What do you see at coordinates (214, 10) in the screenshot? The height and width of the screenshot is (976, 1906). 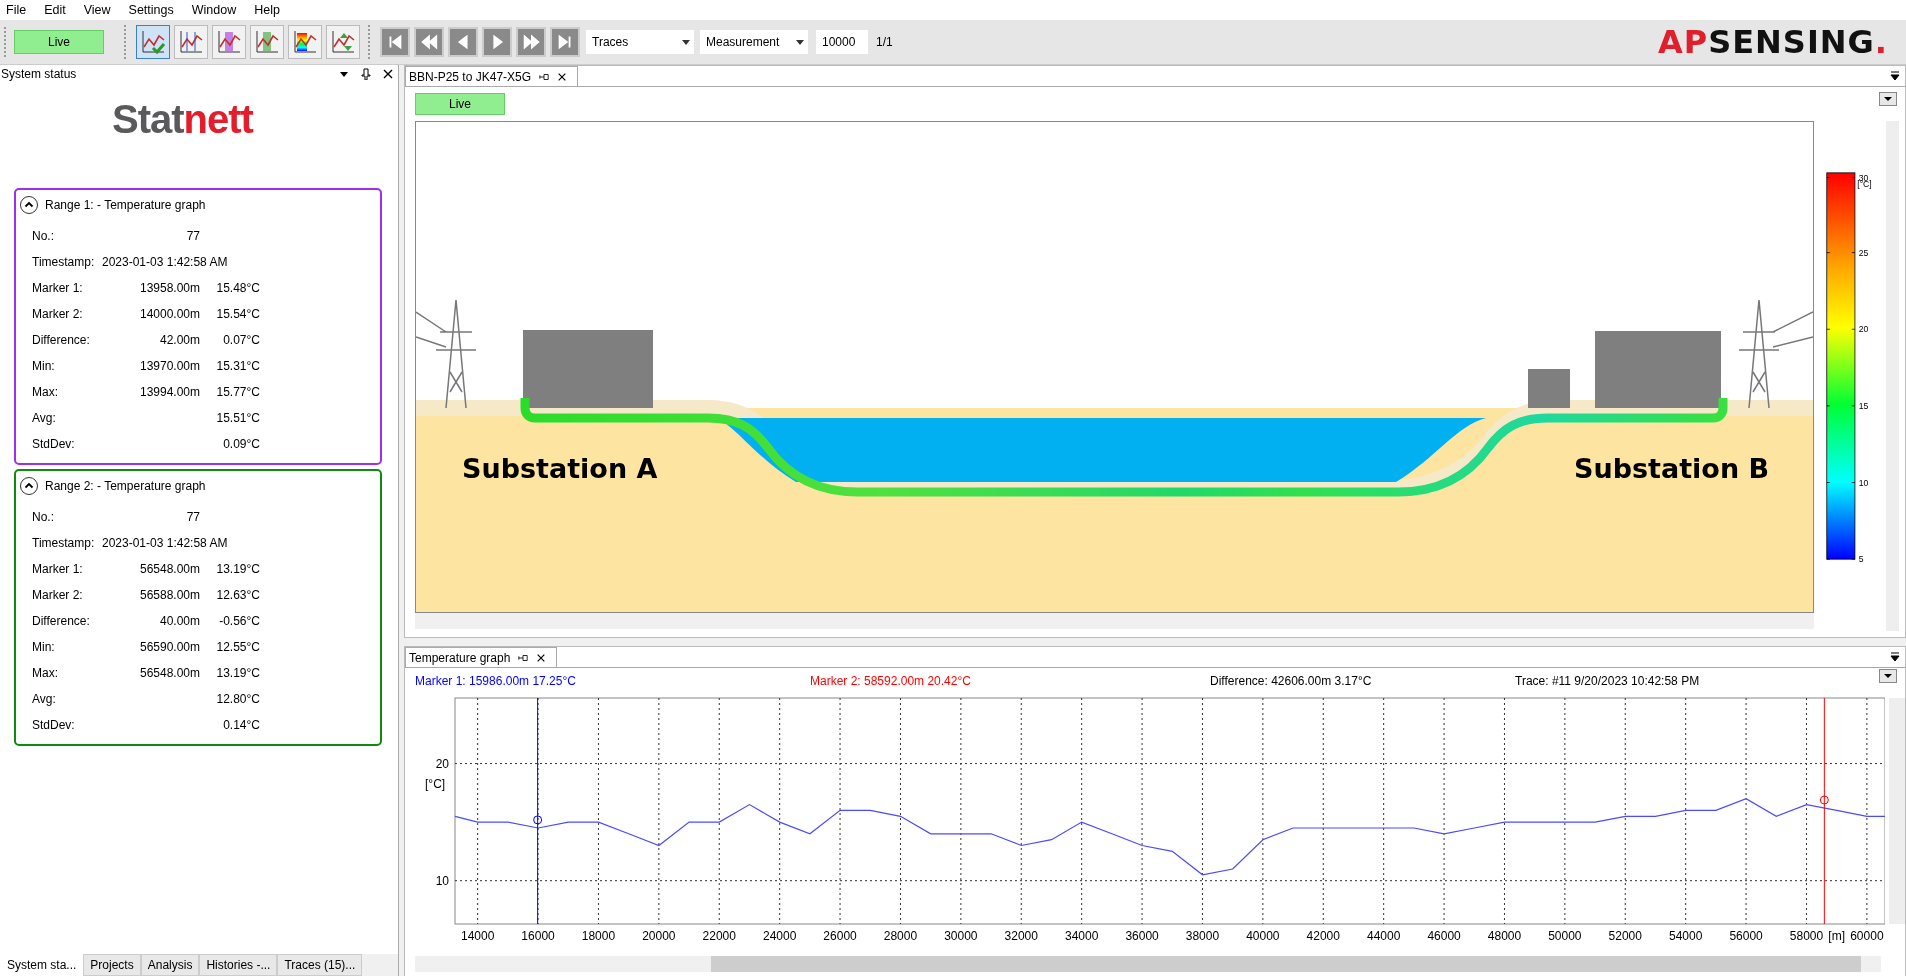 I see `menu-item: Window` at bounding box center [214, 10].